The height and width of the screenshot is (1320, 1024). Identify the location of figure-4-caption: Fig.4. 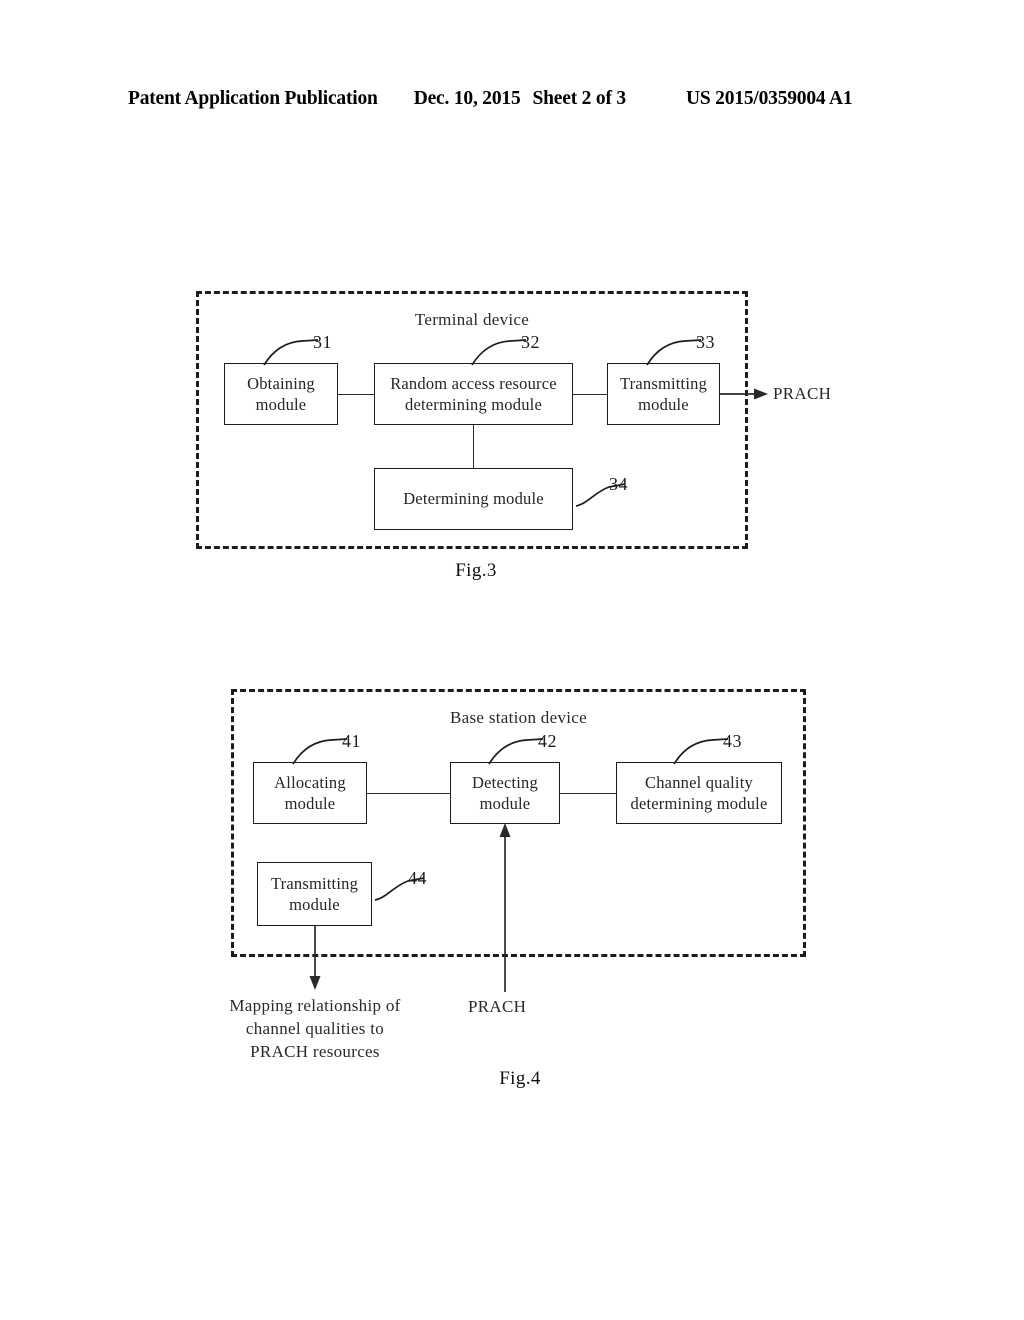
(520, 1078).